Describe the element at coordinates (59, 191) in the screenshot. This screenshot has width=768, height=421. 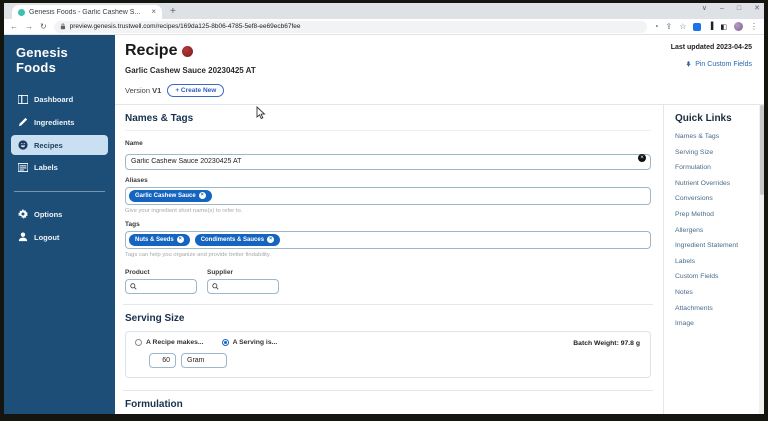
I see `sidebar-divider` at that location.